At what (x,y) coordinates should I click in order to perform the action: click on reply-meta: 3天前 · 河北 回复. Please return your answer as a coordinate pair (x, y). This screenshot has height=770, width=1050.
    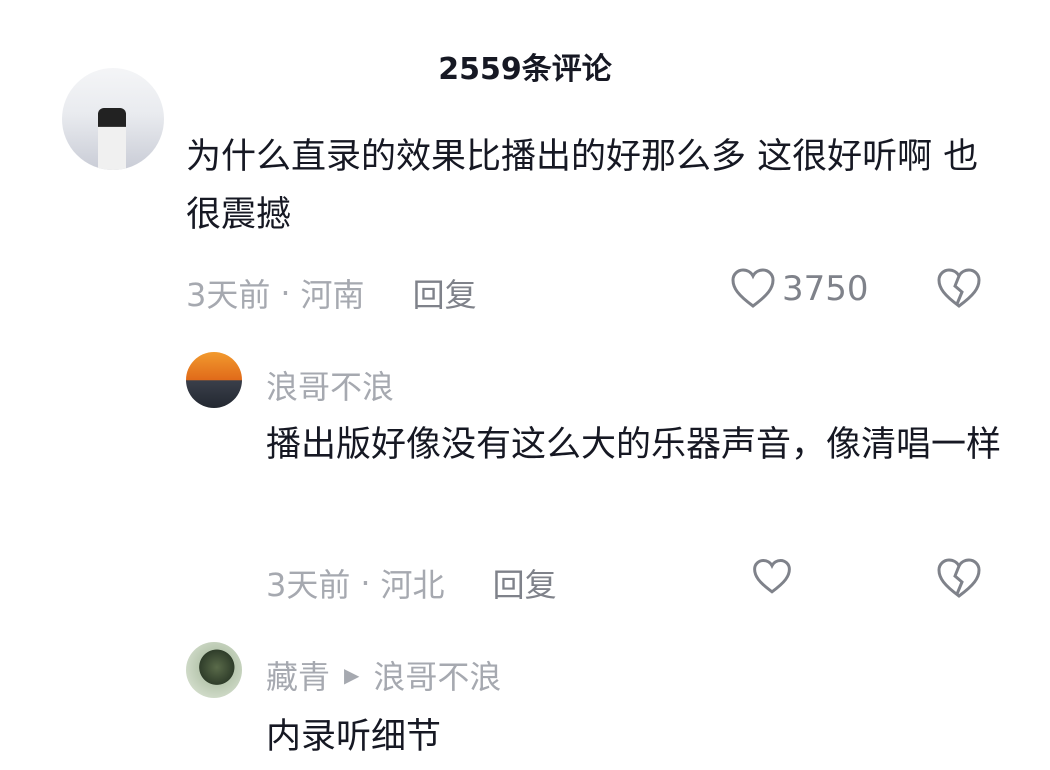
    Looking at the image, I should click on (411, 583).